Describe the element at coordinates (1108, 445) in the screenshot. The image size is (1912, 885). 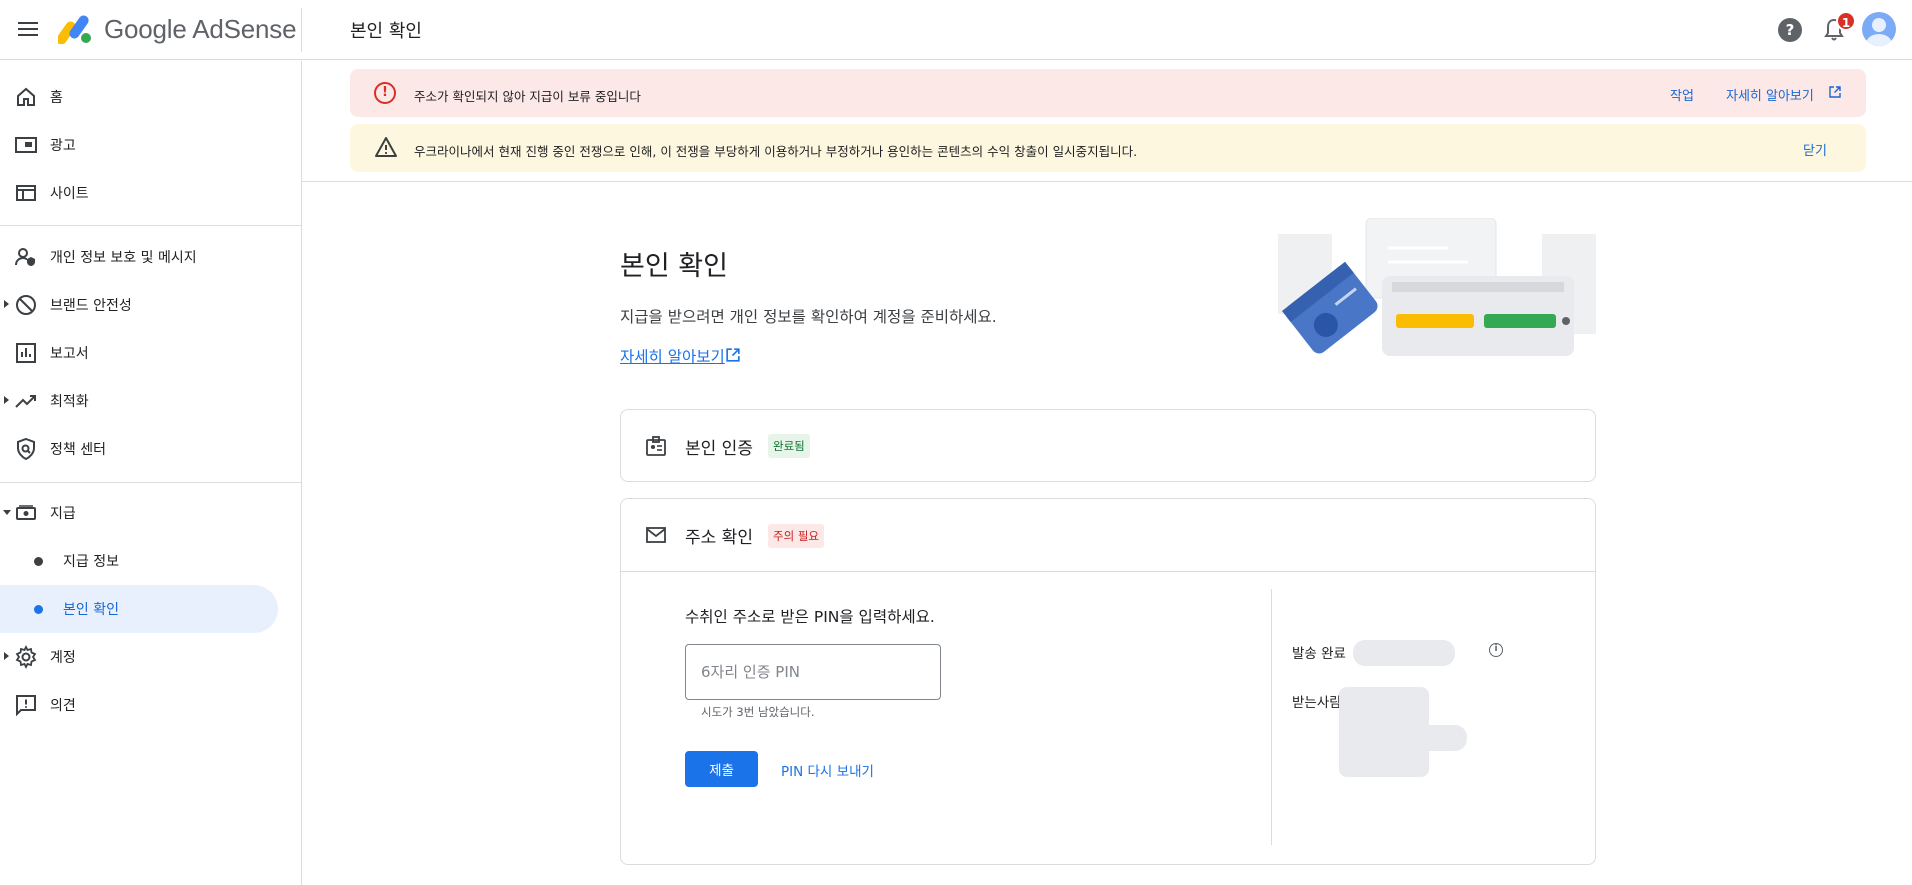
I see `identity-verification-card: 본인 인증 완료됨` at that location.